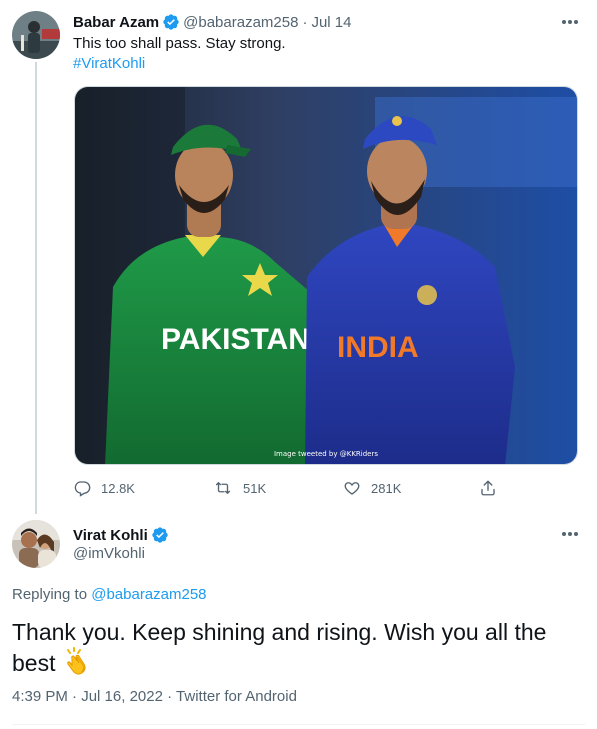 Image resolution: width=597 pixels, height=729 pixels. I want to click on share-icon, so click(488, 488).